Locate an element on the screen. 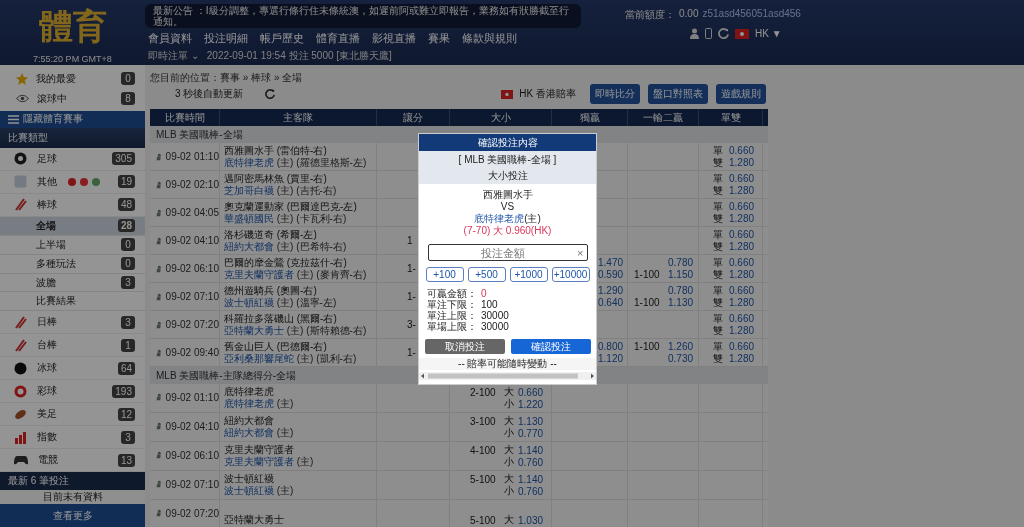 This screenshot has height=527, width=1024. announcement-ticker: 最新公告 ：I級分調整，專選行條行住未條統澳，如遲前阿或難立即報告，業務如有狀勝截至行通知。 is located at coordinates (363, 16).